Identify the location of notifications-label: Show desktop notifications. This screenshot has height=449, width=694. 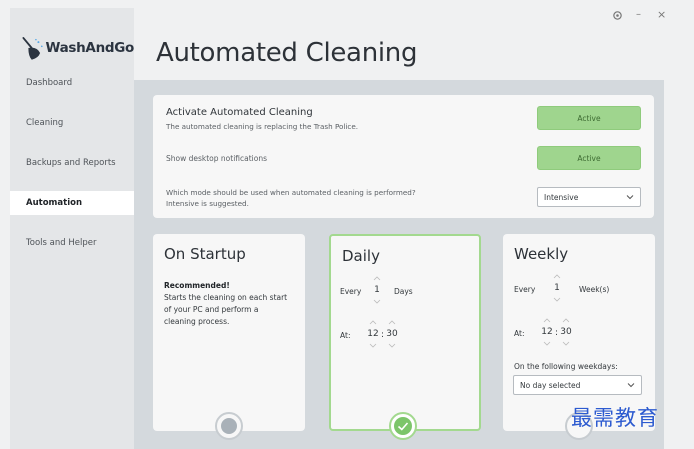
(217, 158).